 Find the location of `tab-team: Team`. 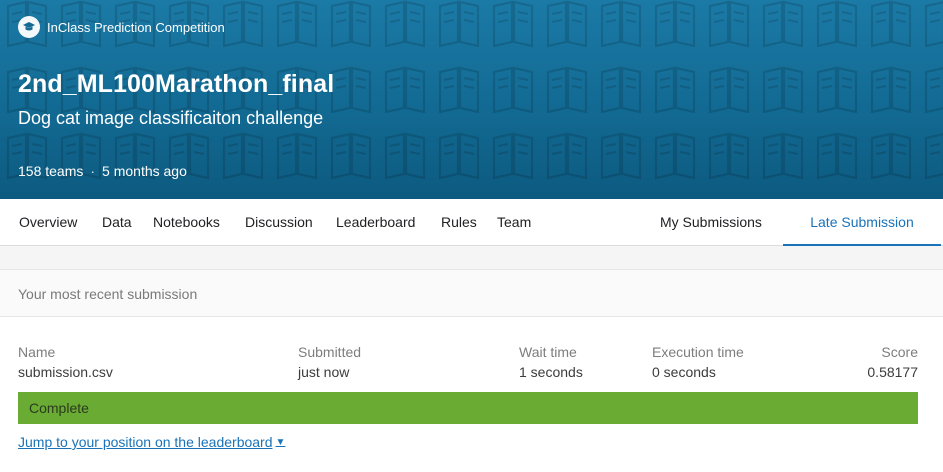

tab-team: Team is located at coordinates (514, 222).